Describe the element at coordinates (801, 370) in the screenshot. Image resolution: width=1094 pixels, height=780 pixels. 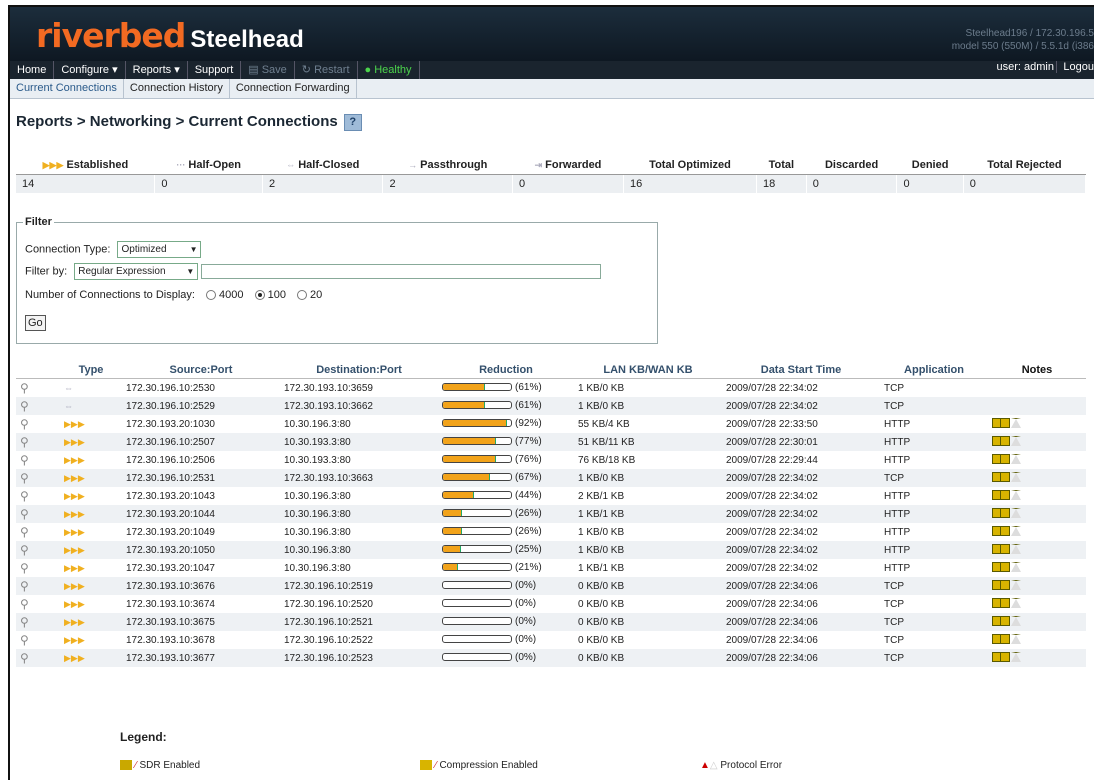
I see `col-start-time: Data Start Time` at that location.